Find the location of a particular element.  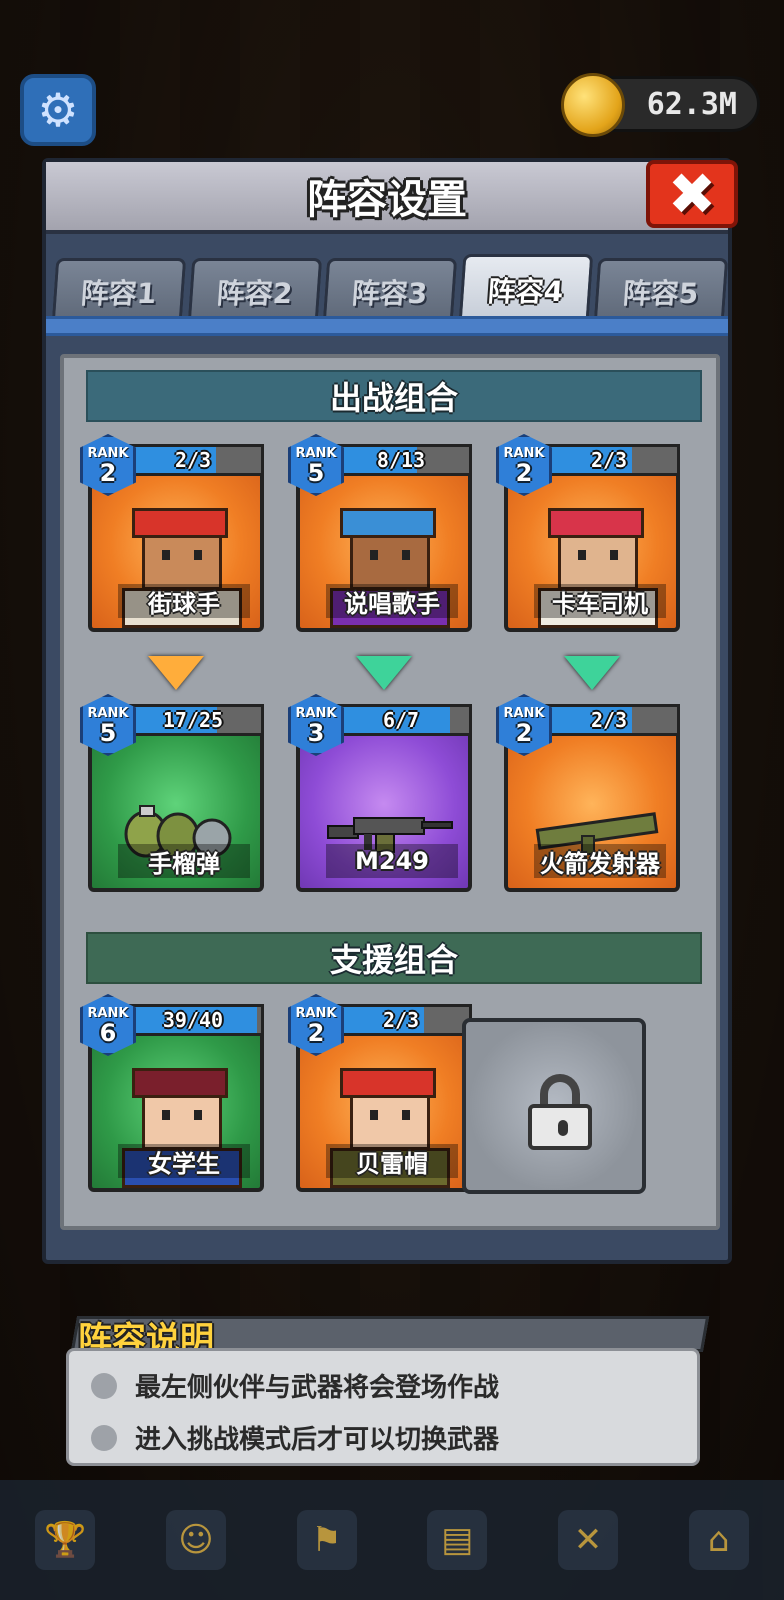

progress-bar: 17/25 is located at coordinates (193, 720).